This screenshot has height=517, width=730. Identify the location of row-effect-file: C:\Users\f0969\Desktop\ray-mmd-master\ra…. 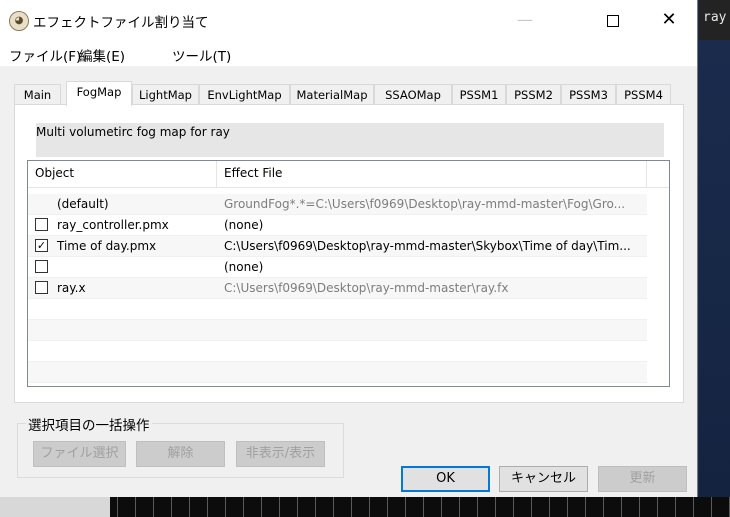
(366, 288).